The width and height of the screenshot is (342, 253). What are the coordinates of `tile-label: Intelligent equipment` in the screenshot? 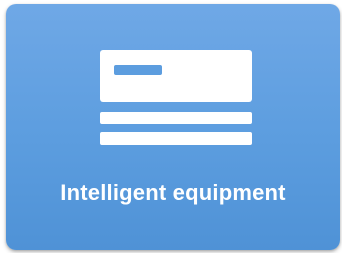 It's located at (173, 192).